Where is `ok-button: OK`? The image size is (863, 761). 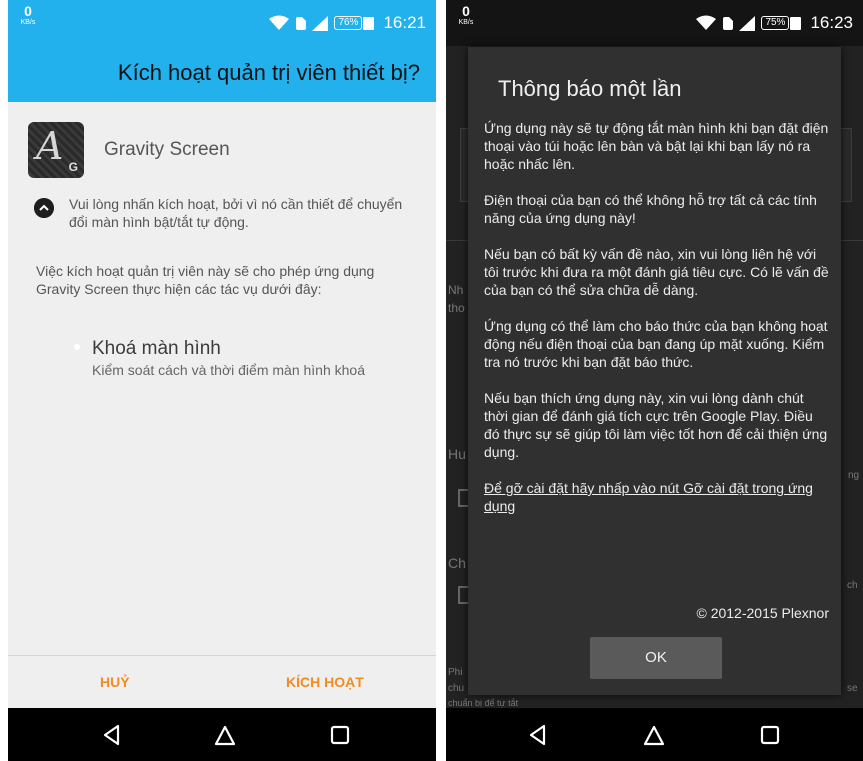
ok-button: OK is located at coordinates (656, 658).